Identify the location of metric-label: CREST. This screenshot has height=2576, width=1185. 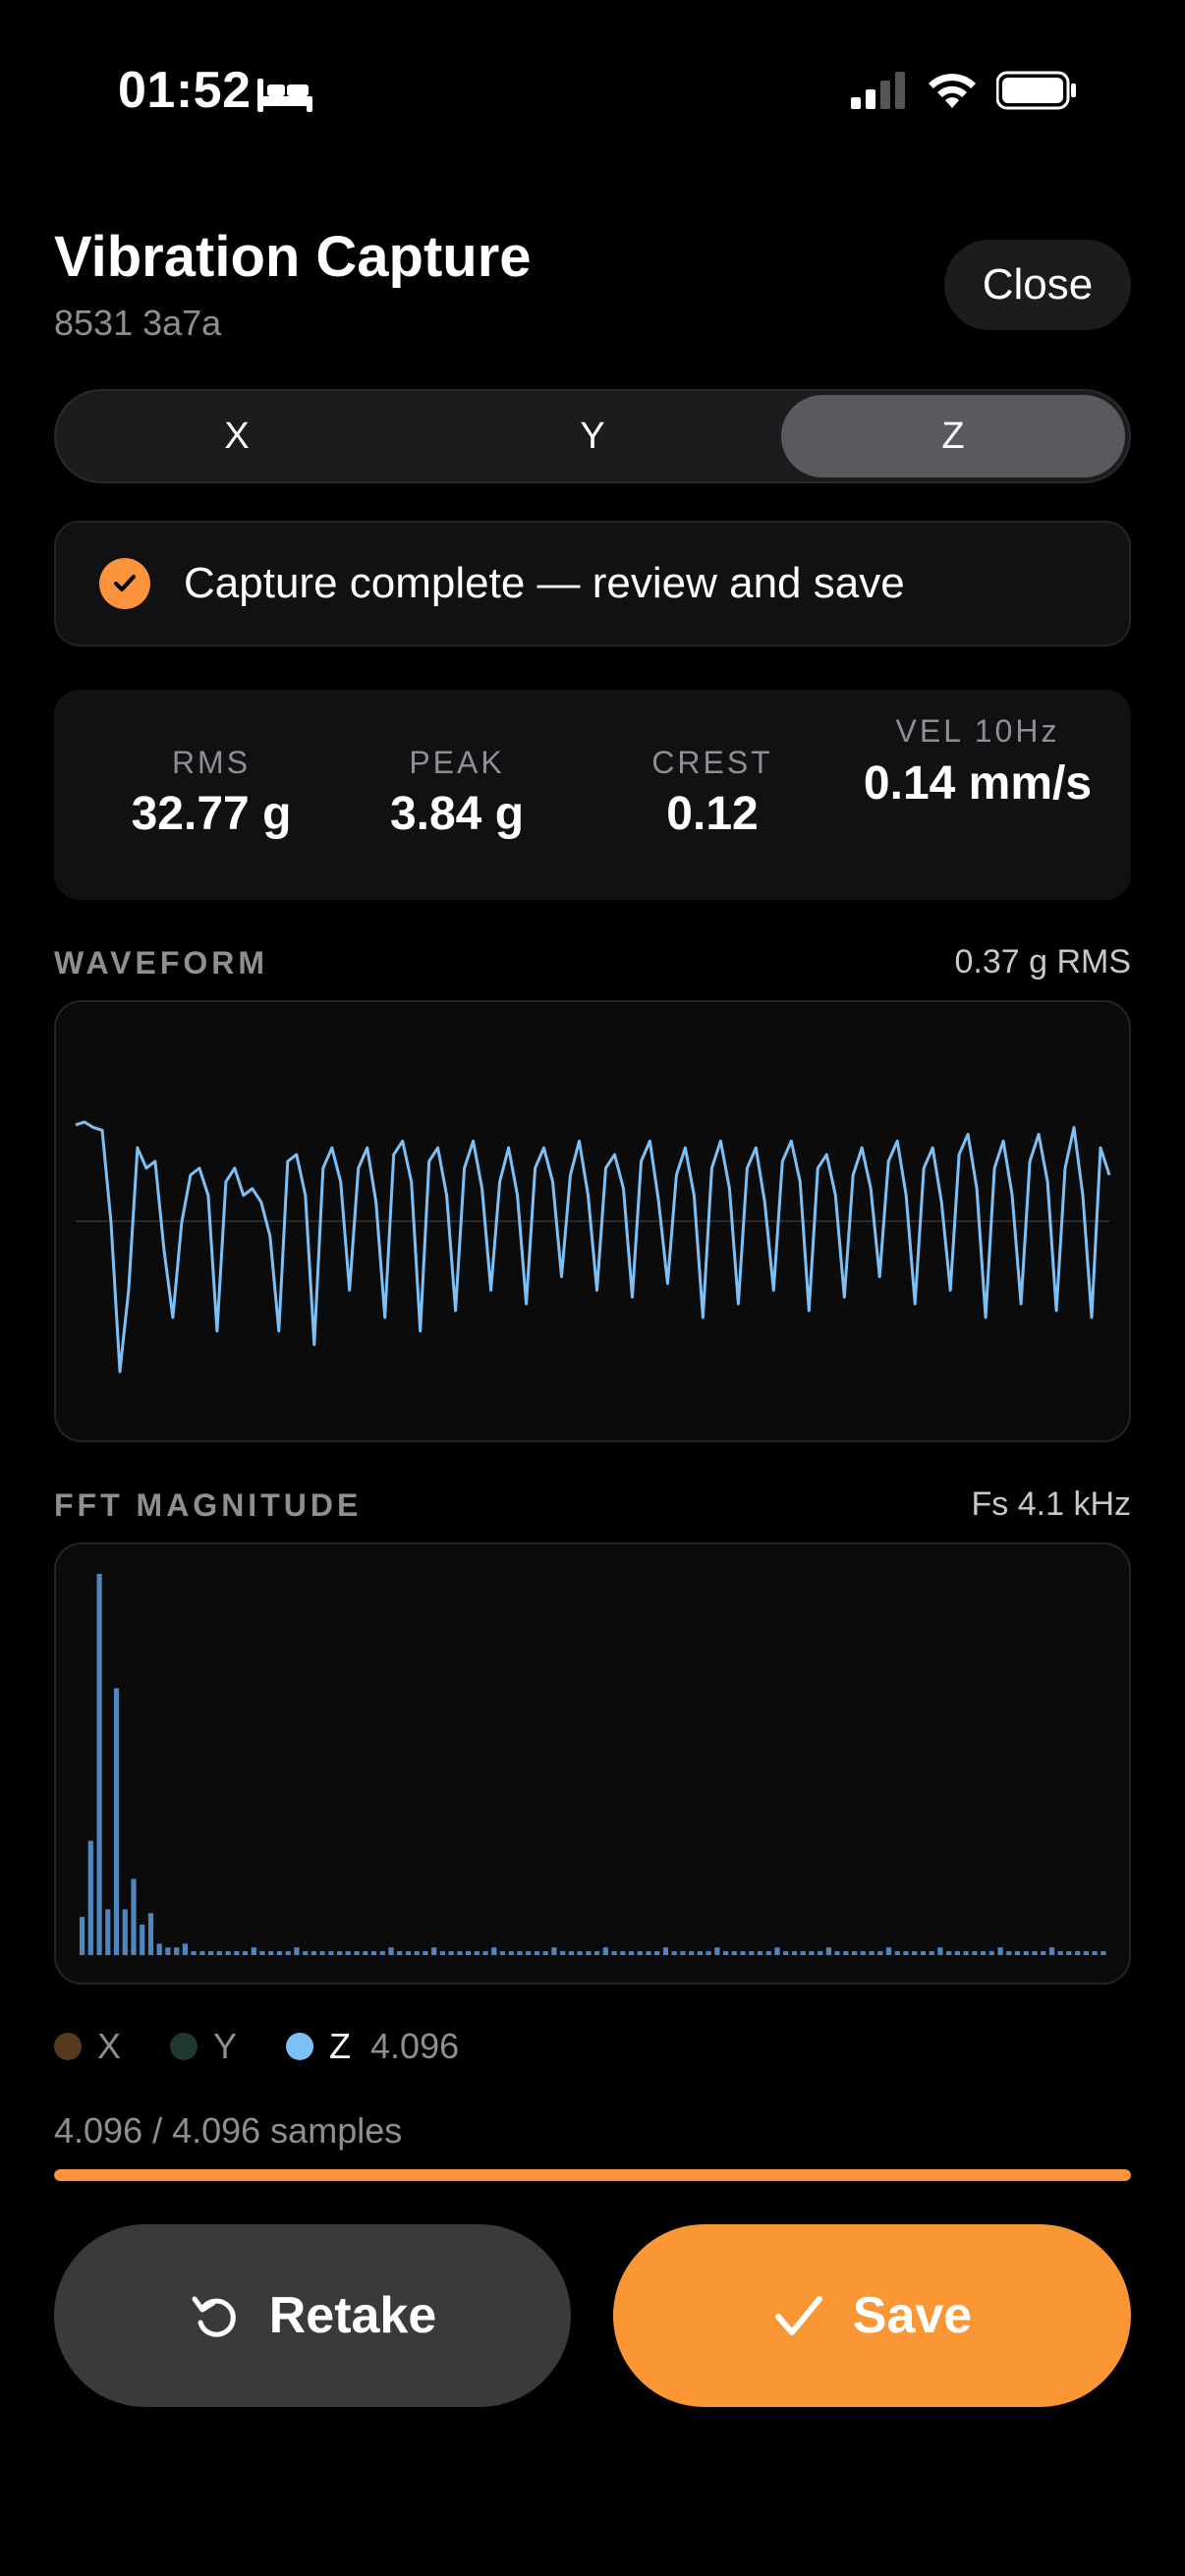
(712, 762).